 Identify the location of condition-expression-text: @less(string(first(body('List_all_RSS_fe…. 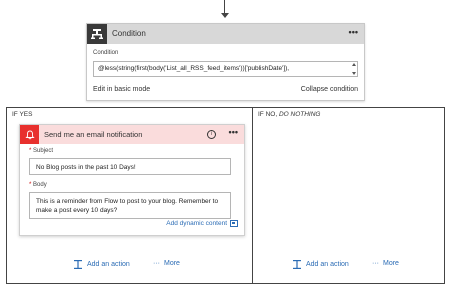
(194, 68).